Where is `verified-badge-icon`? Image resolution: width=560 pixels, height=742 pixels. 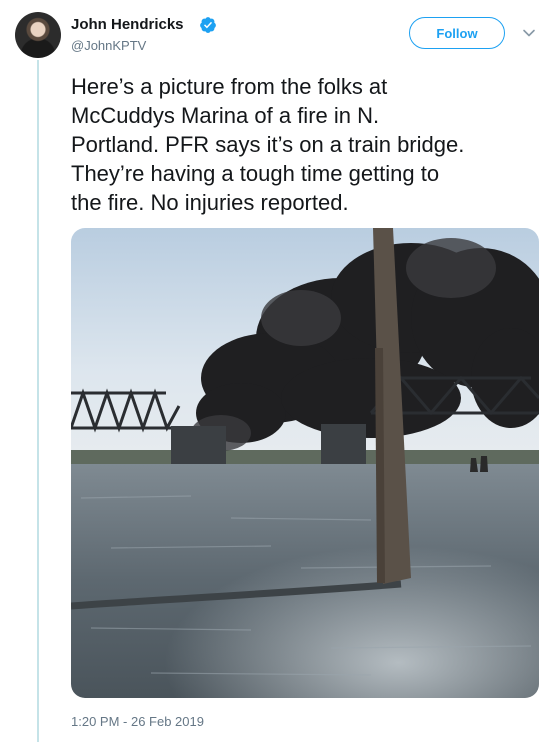 verified-badge-icon is located at coordinates (208, 25).